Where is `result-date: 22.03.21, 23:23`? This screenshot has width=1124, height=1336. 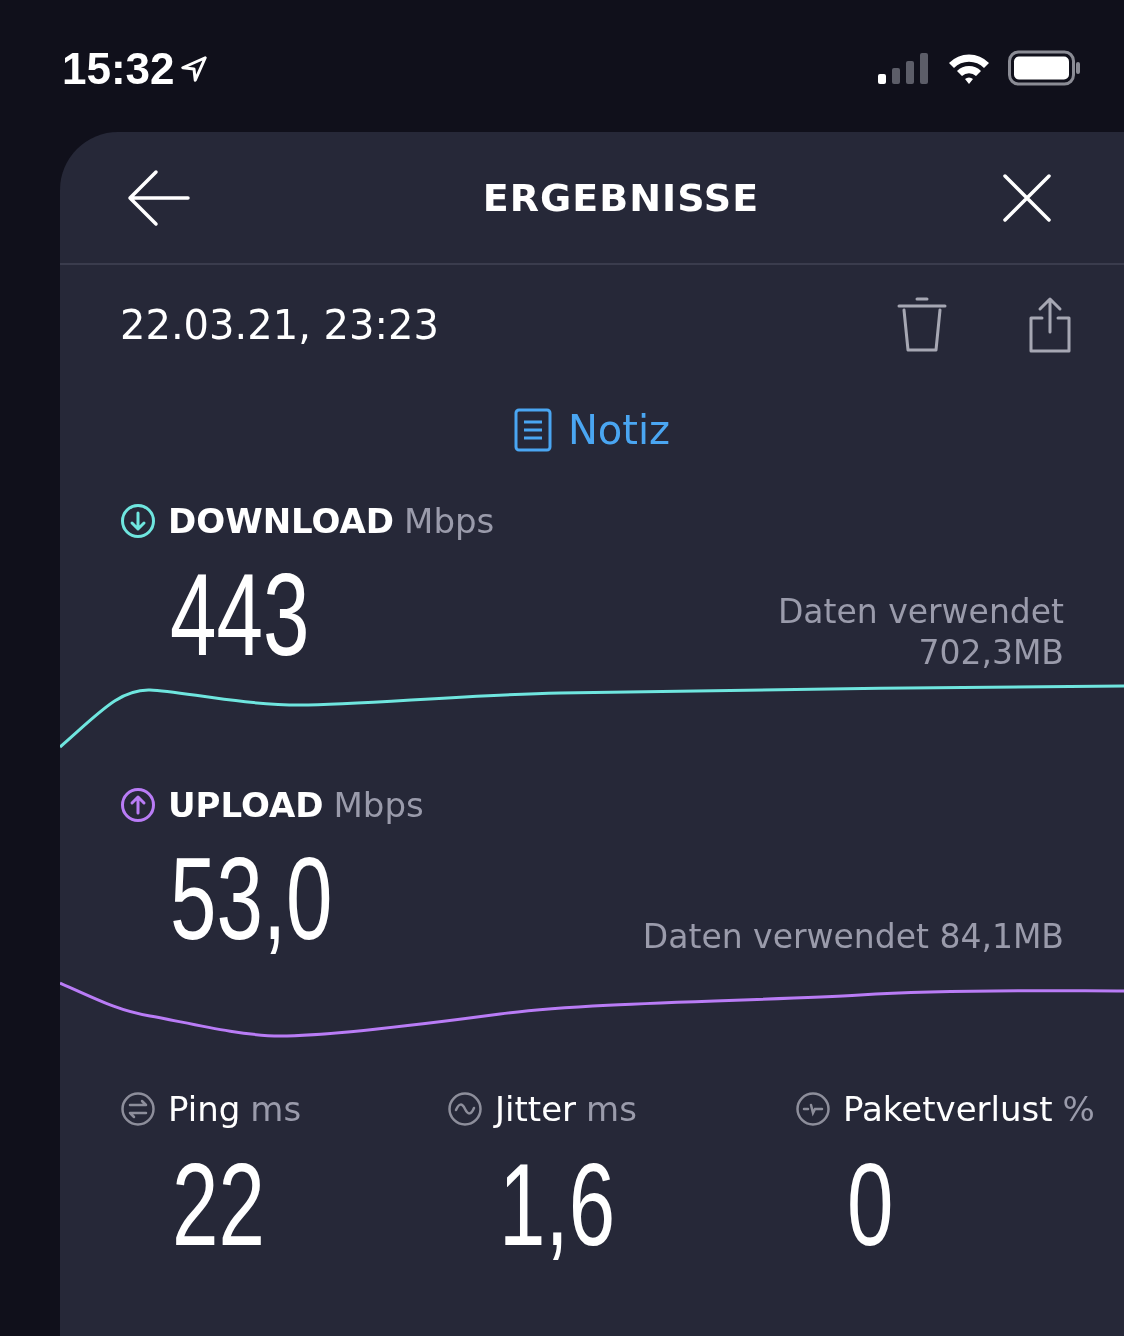
result-date: 22.03.21, 23:23 is located at coordinates (279, 325).